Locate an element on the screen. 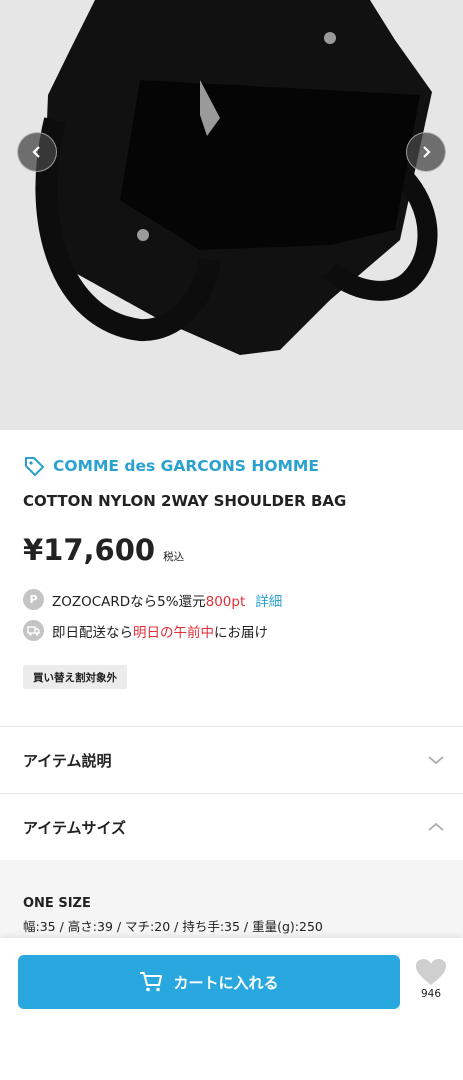 This screenshot has height=1080, width=463. price-row: ¥17,600 税込 is located at coordinates (103, 550).